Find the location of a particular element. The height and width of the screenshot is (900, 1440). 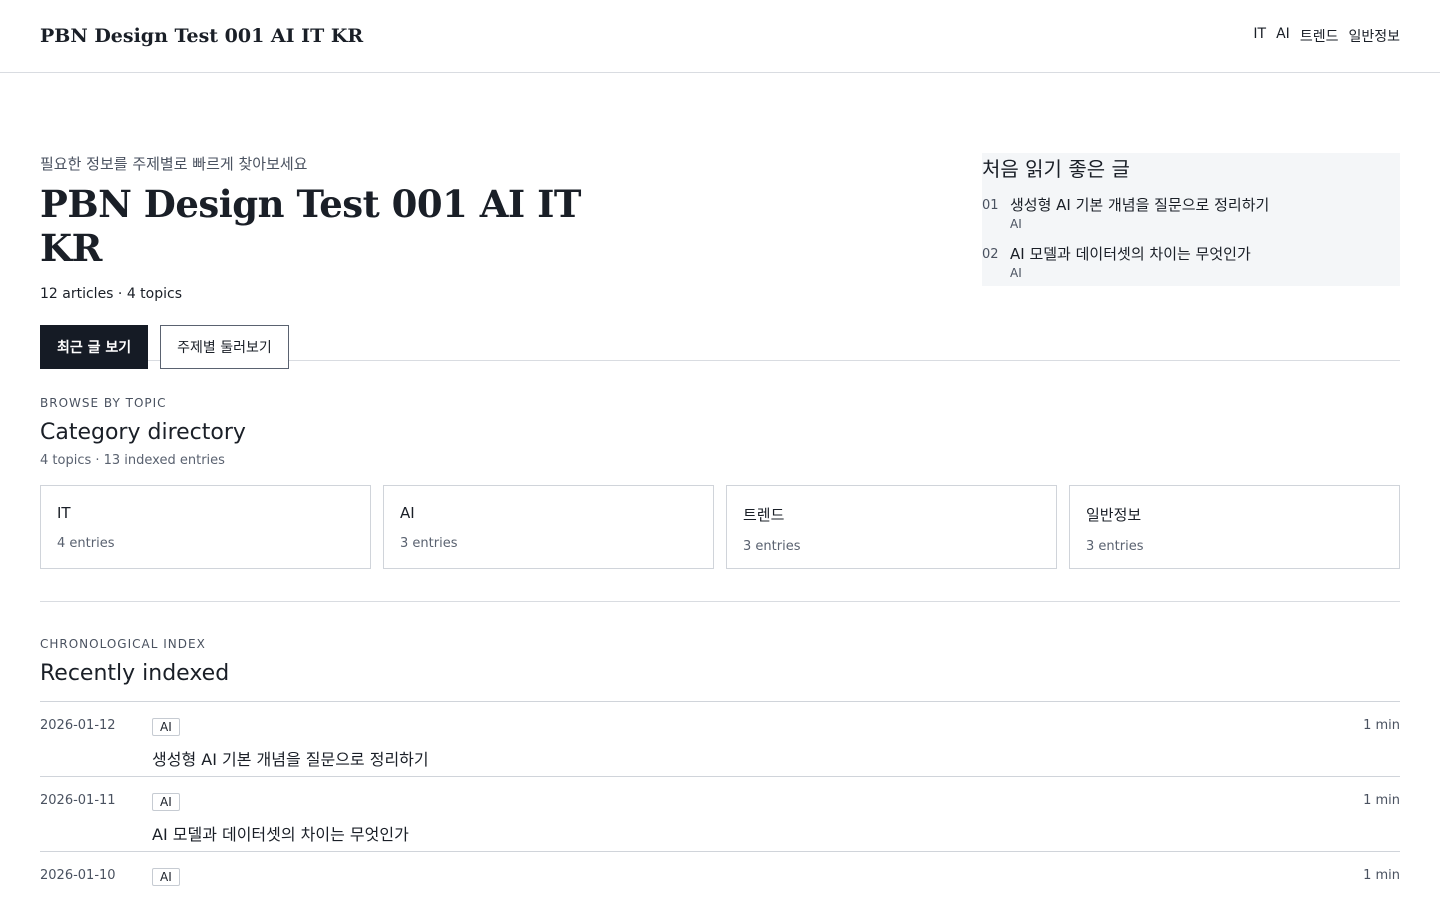

category-name: 트렌드 is located at coordinates (764, 515).